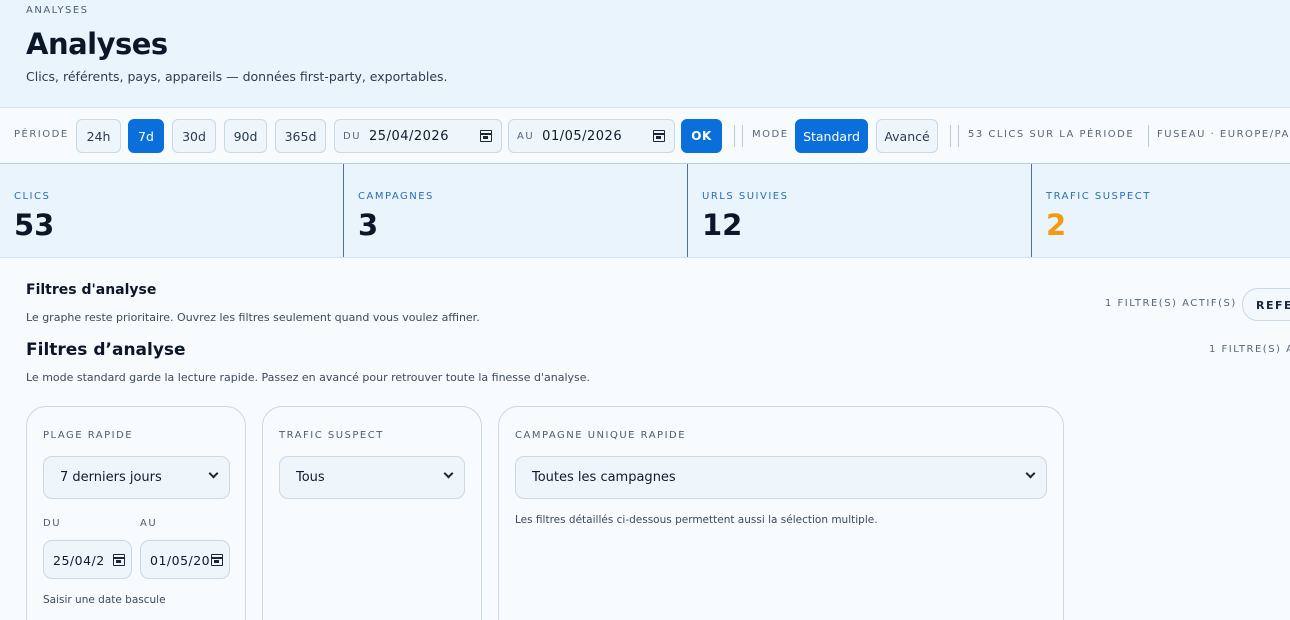 The image size is (1290, 620). Describe the element at coordinates (372, 477) in the screenshot. I see `suspect-traffic-select: Tous` at that location.